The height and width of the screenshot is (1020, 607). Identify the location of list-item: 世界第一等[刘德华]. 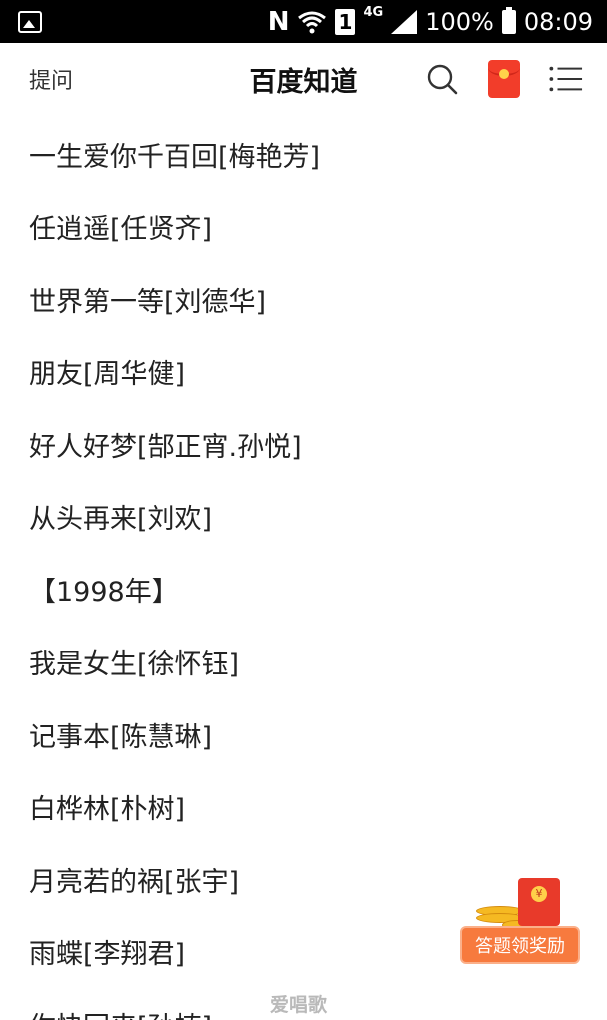
(148, 302).